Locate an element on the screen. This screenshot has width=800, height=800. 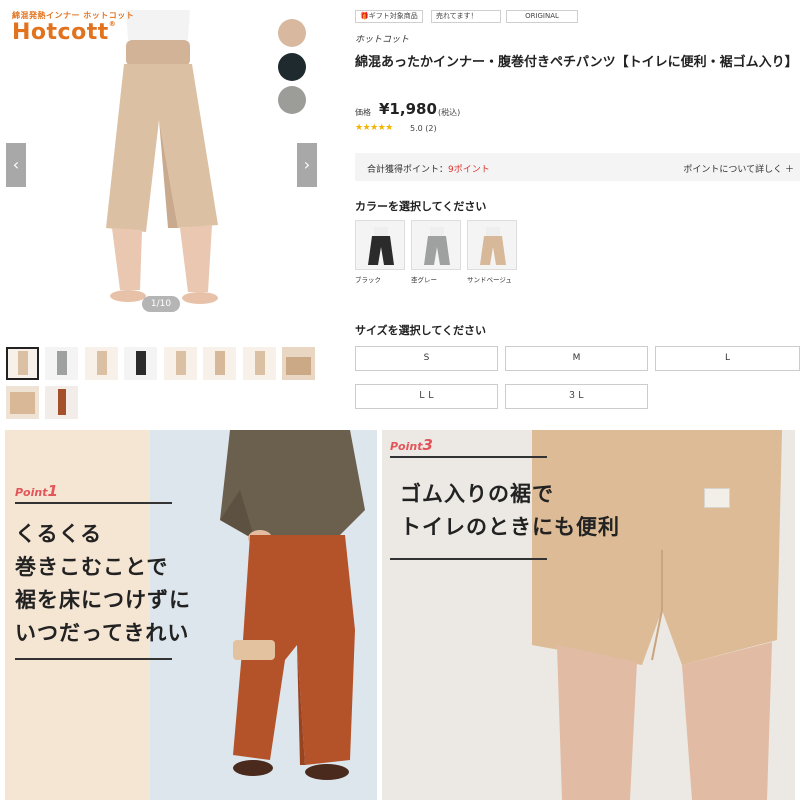
tag-bestseller: 売れてます！ is located at coordinates (466, 16).